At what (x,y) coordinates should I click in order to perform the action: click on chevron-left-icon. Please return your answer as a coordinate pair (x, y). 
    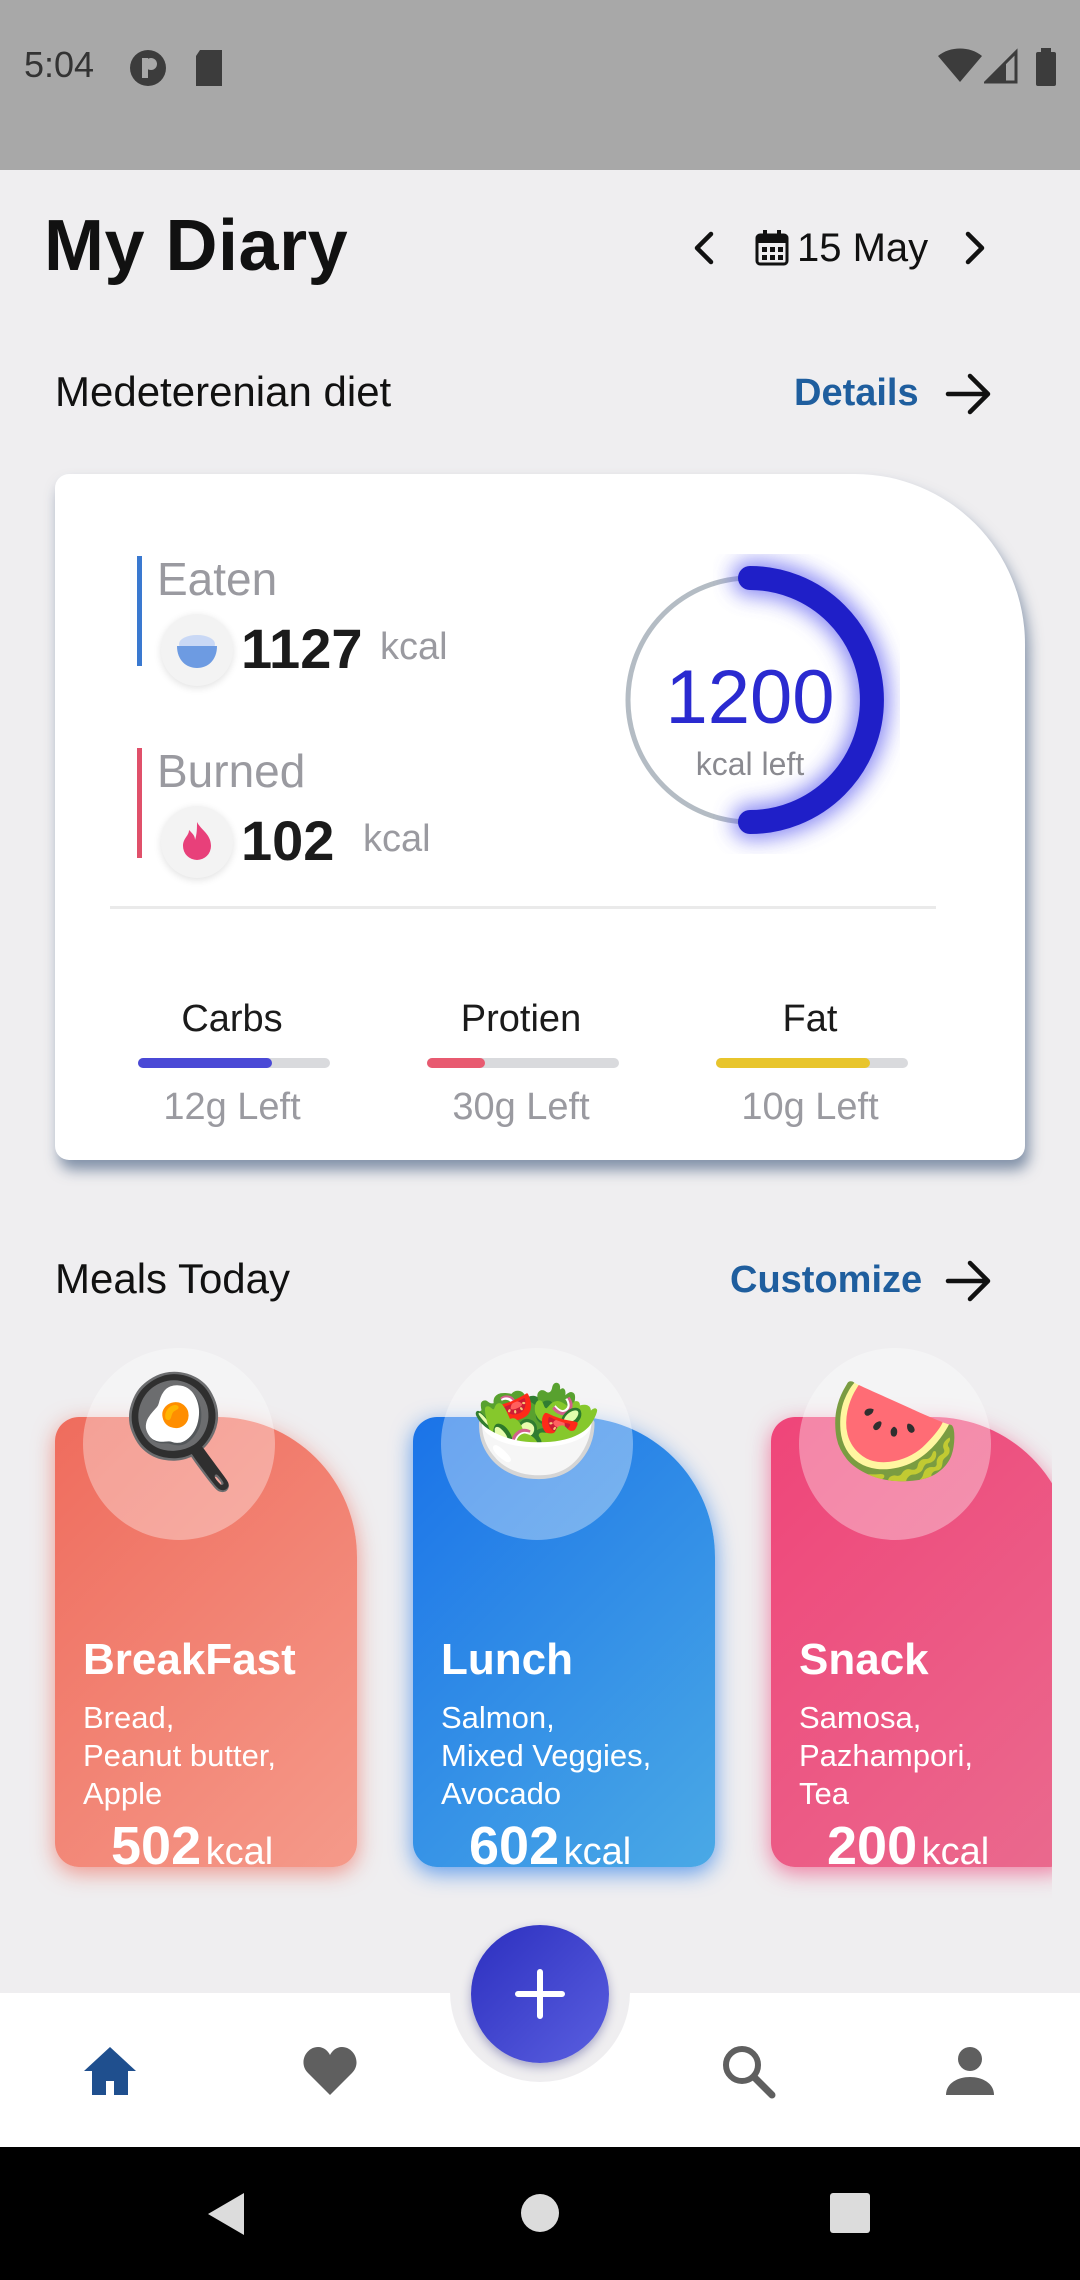
    Looking at the image, I should click on (705, 248).